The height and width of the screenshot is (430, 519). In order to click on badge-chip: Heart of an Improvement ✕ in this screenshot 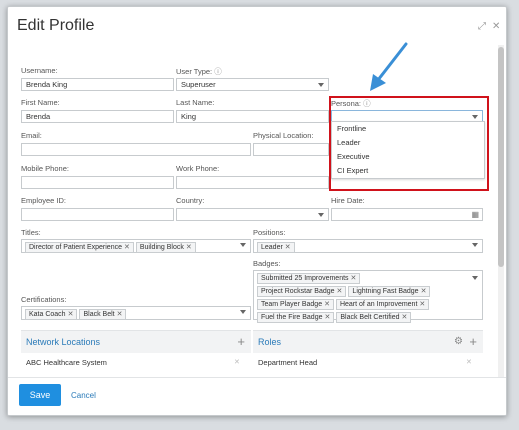, I will do `click(382, 304)`.